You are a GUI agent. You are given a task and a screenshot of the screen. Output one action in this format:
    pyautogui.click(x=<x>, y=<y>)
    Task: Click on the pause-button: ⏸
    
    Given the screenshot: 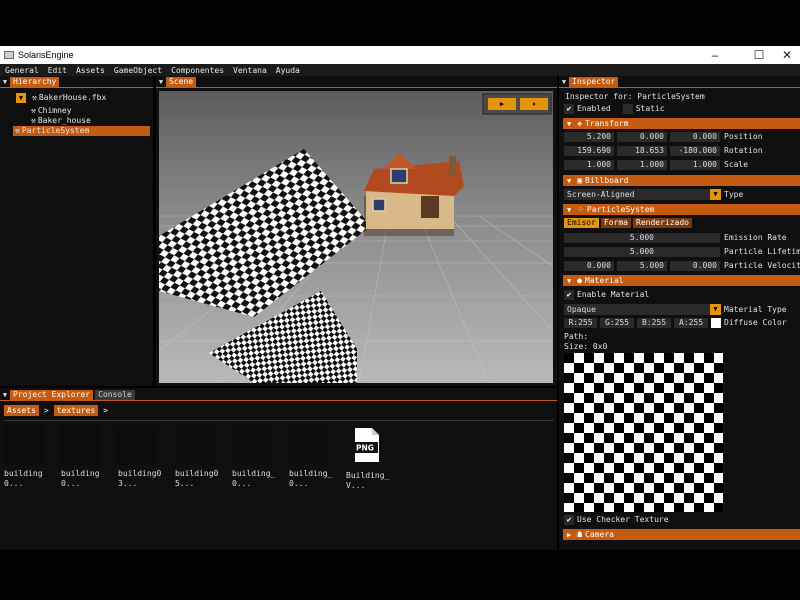 What is the action you would take?
    pyautogui.click(x=534, y=104)
    